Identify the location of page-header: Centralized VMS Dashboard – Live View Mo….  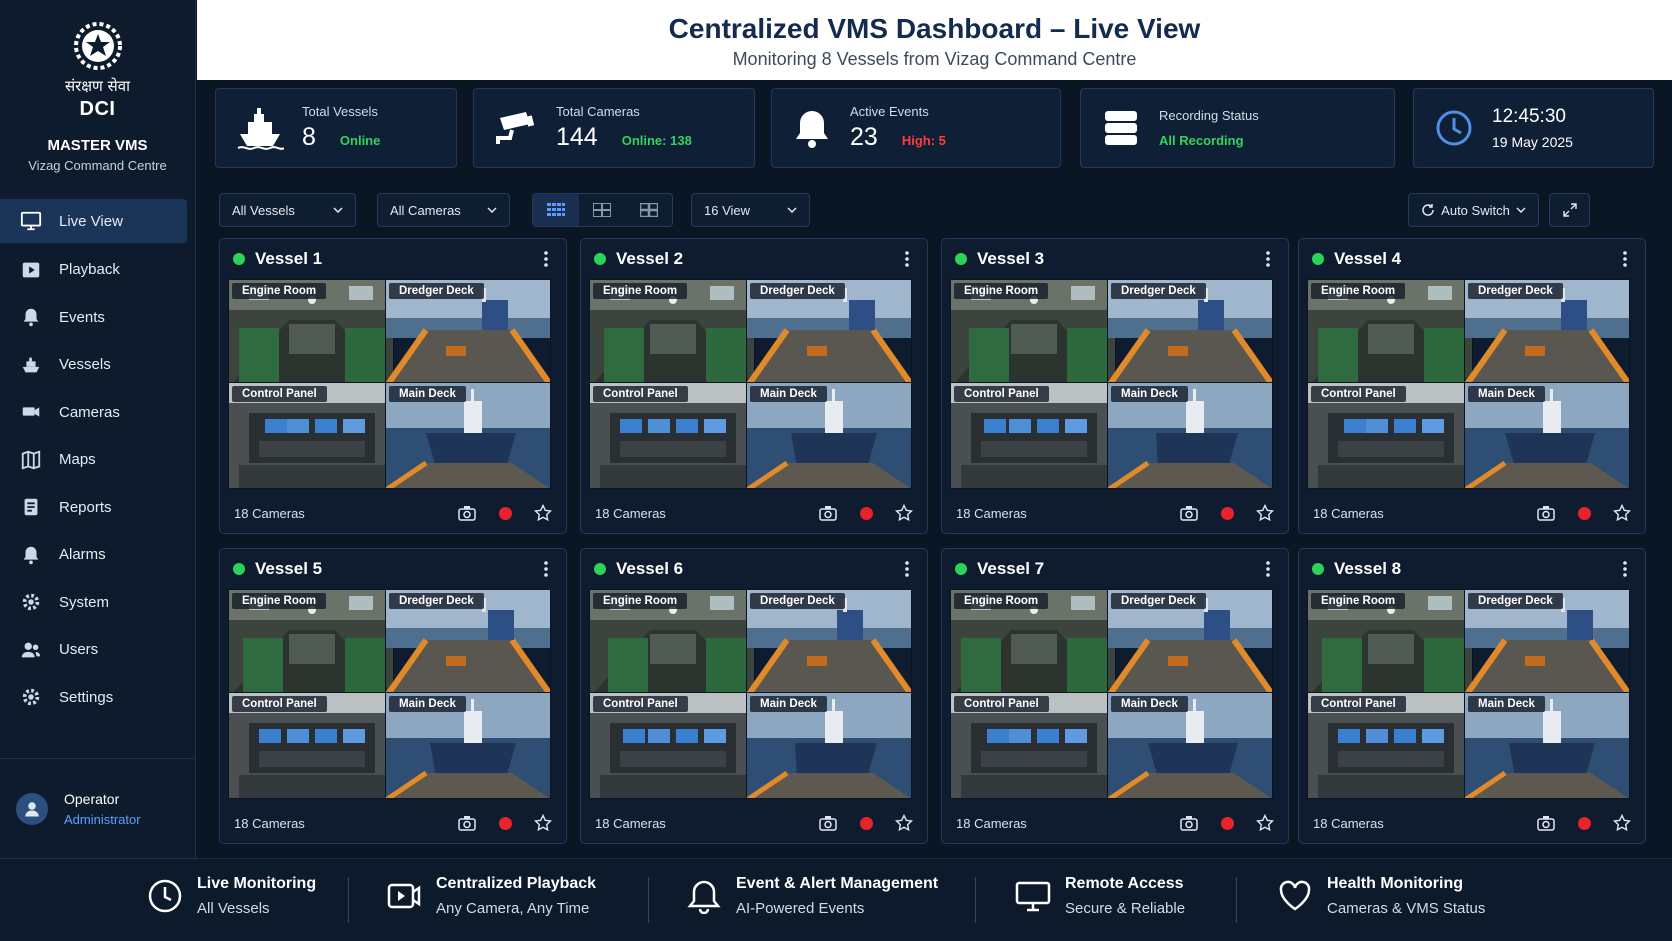
(934, 40).